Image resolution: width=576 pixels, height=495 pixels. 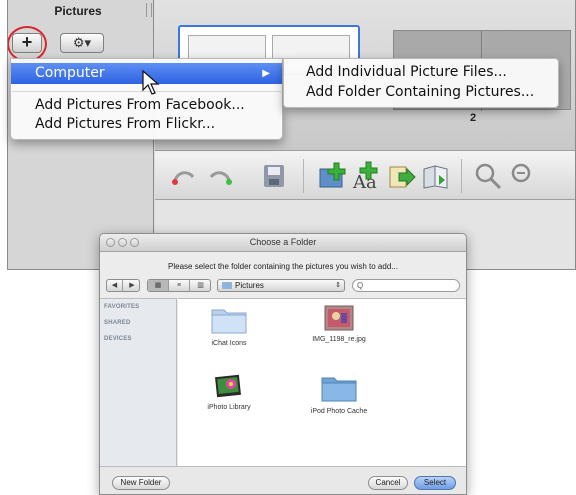 I want to click on back-arrow-icon: ◀, so click(x=115, y=285).